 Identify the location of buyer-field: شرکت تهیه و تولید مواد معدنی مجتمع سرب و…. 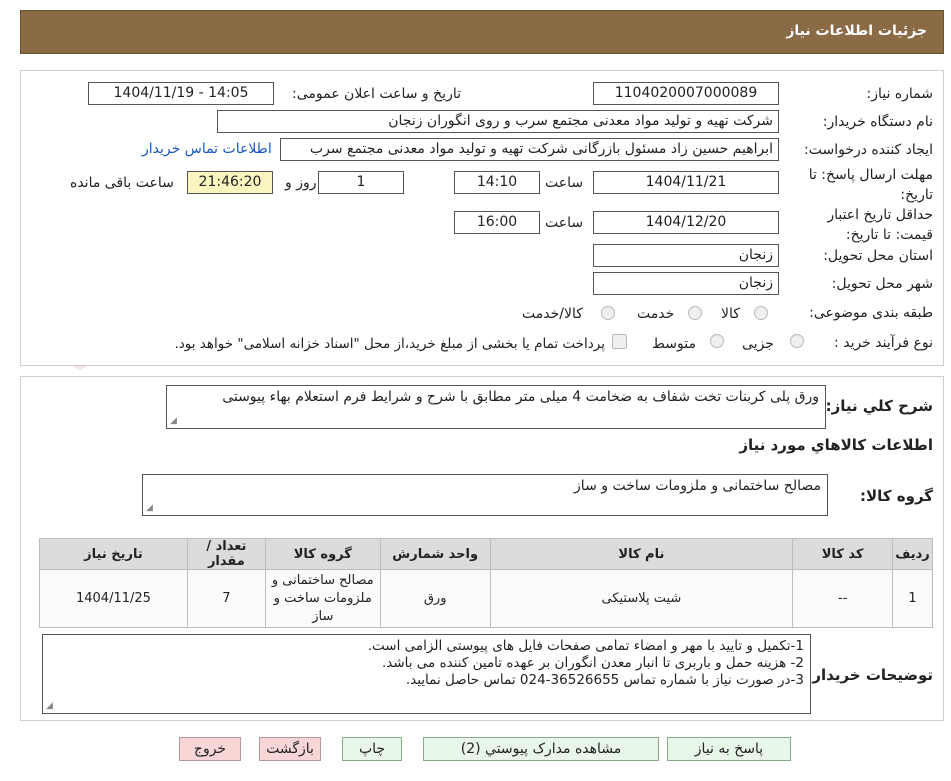
(498, 121).